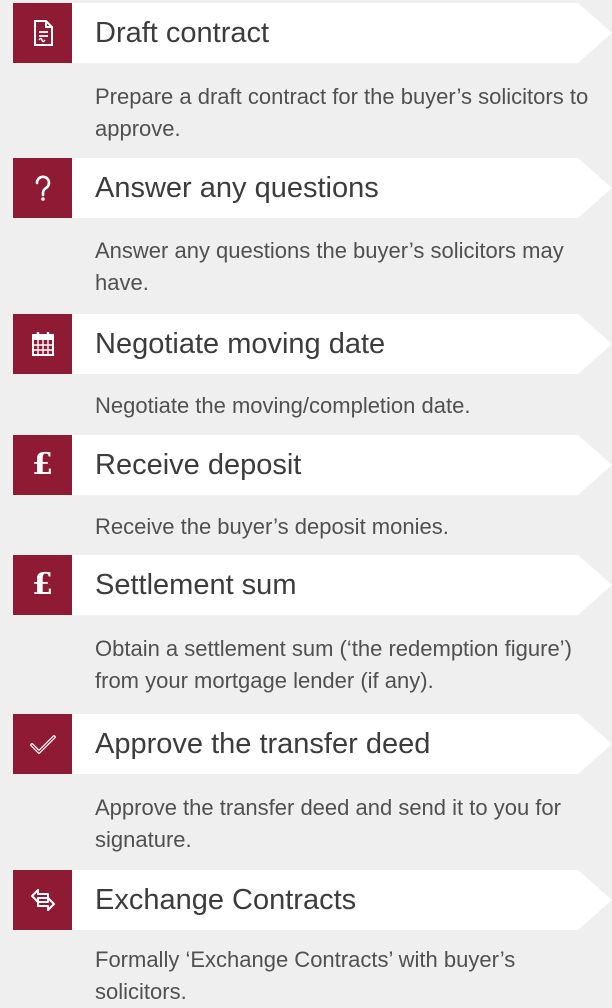  I want to click on calendar-icon, so click(42, 344).